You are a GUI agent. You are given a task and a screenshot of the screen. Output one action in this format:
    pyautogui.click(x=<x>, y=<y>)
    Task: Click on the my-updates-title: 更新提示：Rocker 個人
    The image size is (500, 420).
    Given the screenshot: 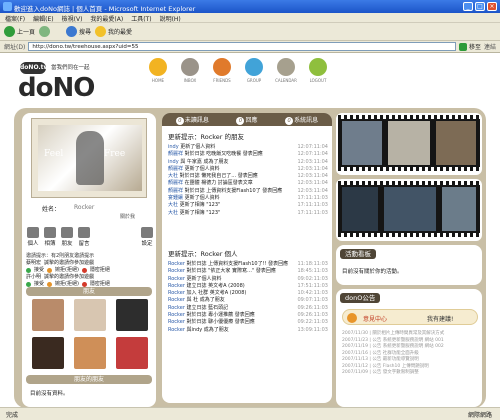 What is the action you would take?
    pyautogui.click(x=203, y=254)
    